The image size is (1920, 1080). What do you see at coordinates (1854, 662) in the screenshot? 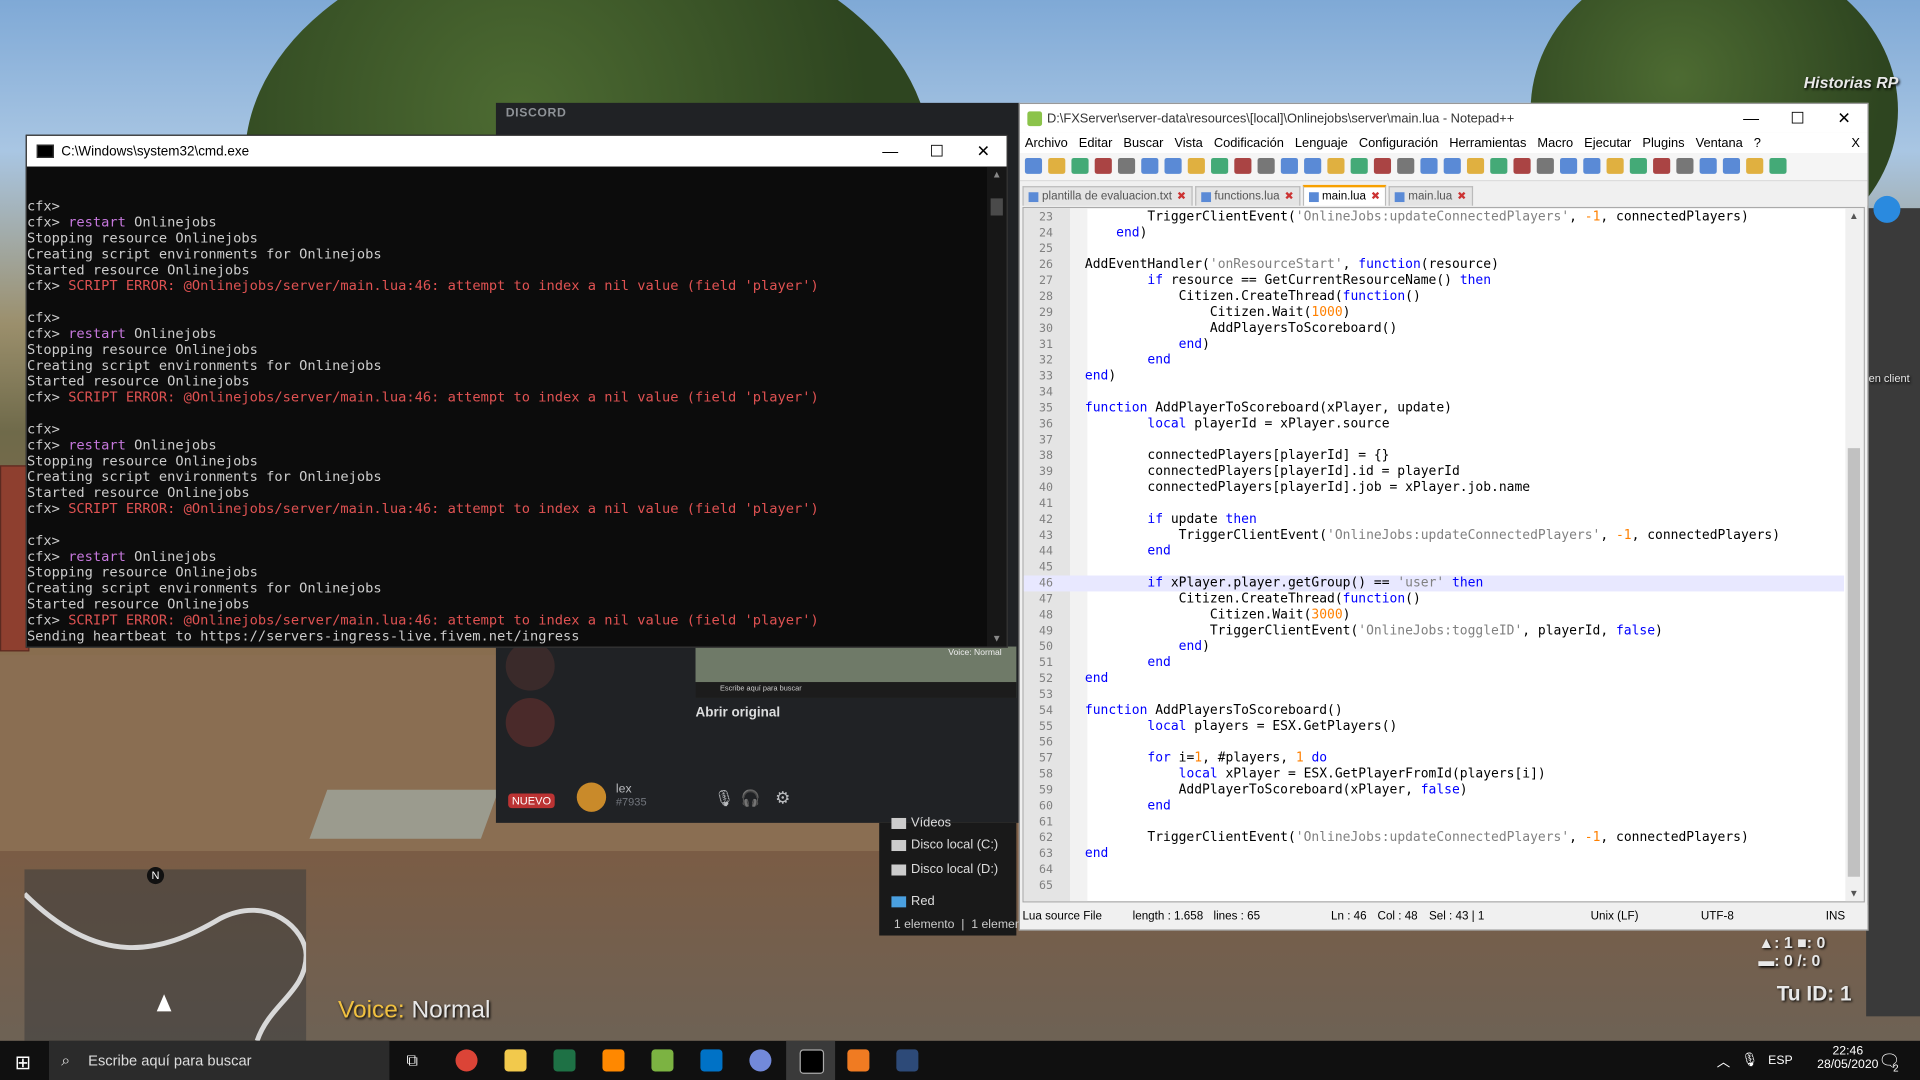
I see `editor-scrollbar-thumb` at bounding box center [1854, 662].